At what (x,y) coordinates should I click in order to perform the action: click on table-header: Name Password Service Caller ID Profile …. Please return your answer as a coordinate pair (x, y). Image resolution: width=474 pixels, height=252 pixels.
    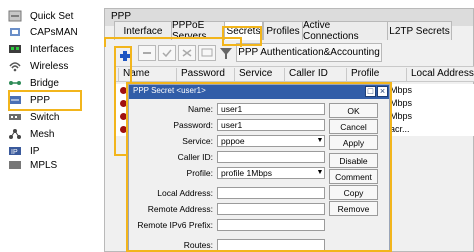
    Looking at the image, I should click on (295, 74).